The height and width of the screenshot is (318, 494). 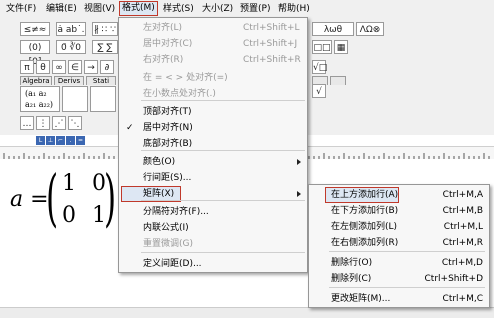 What do you see at coordinates (103, 99) in the screenshot?
I see `matrix-template-c` at bounding box center [103, 99].